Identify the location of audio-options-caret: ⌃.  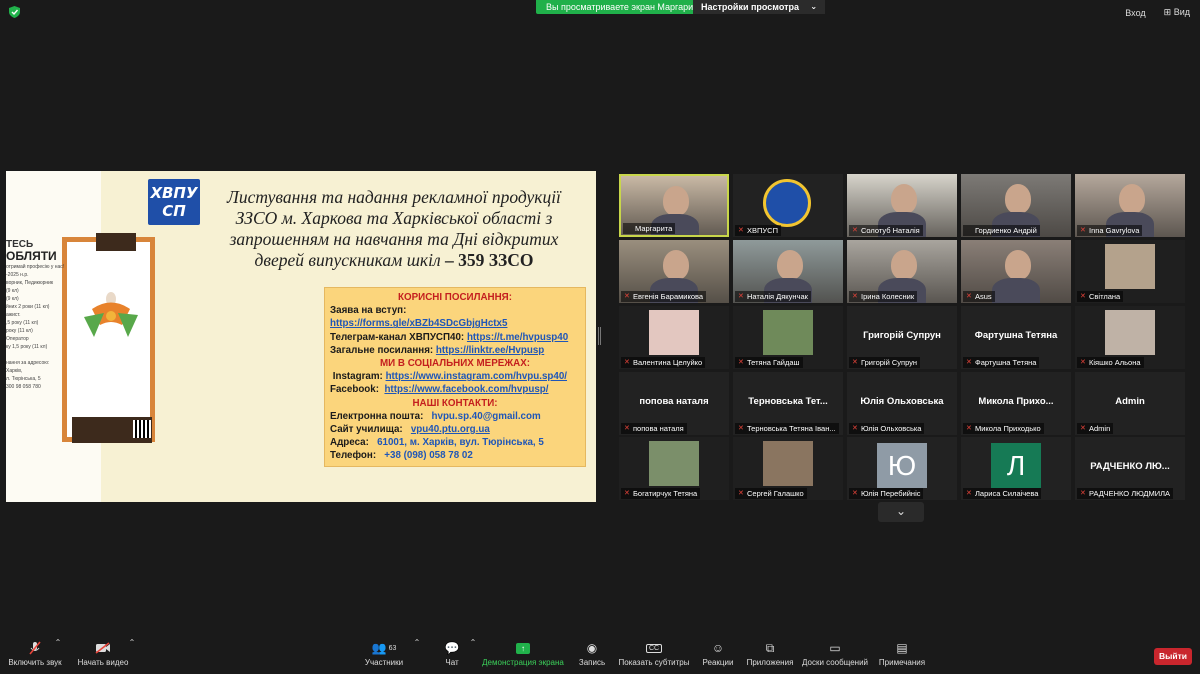
(58, 656).